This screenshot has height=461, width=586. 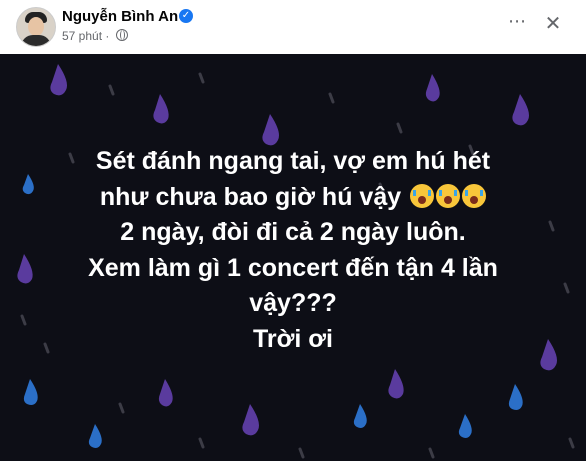 I want to click on post-line-5: vậy???, so click(x=293, y=303).